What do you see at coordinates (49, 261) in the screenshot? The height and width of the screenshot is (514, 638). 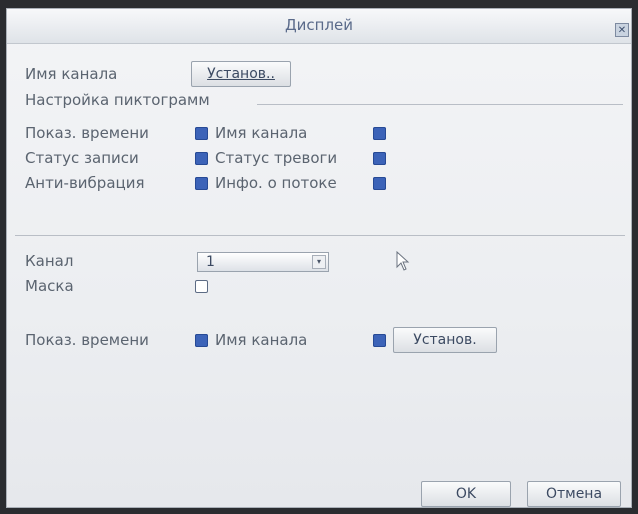 I see `channel-label: Канал` at bounding box center [49, 261].